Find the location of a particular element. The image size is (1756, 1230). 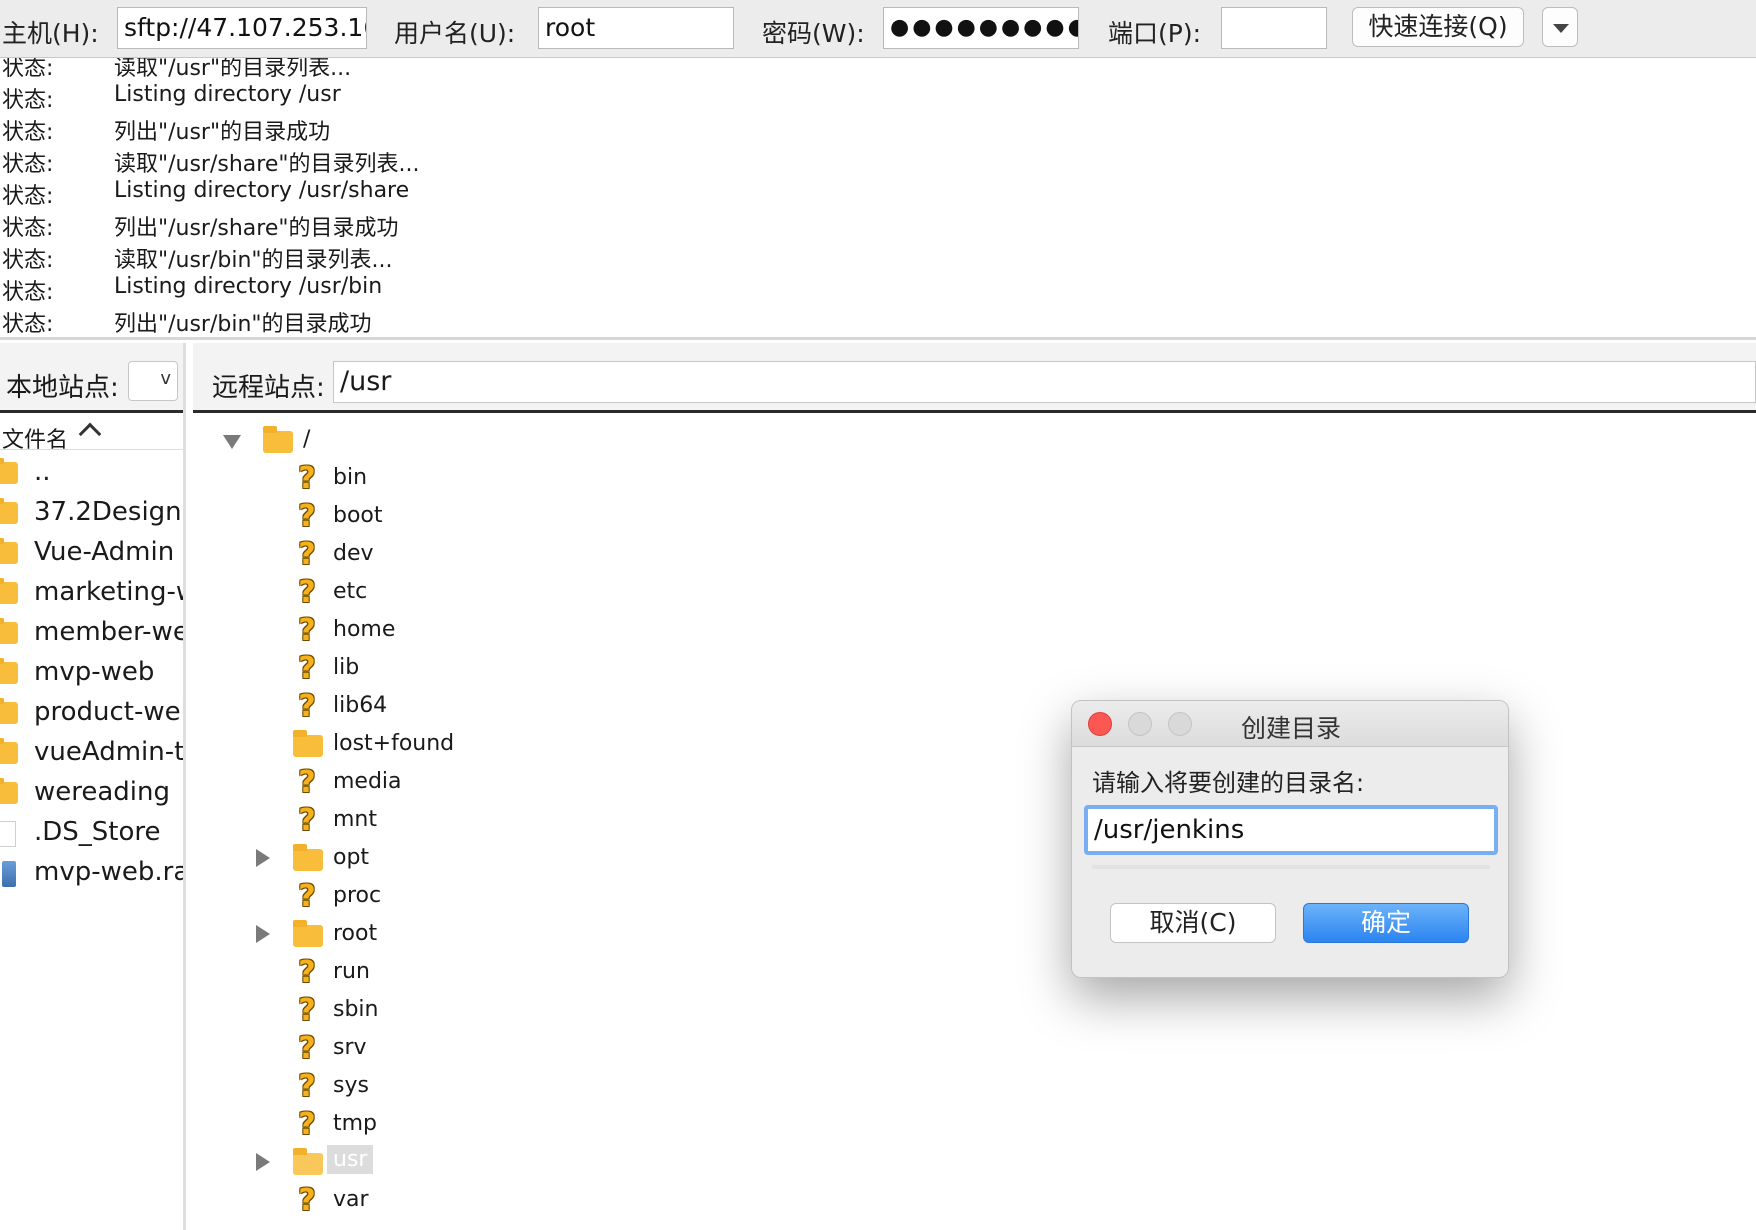

port-input is located at coordinates (1274, 28).